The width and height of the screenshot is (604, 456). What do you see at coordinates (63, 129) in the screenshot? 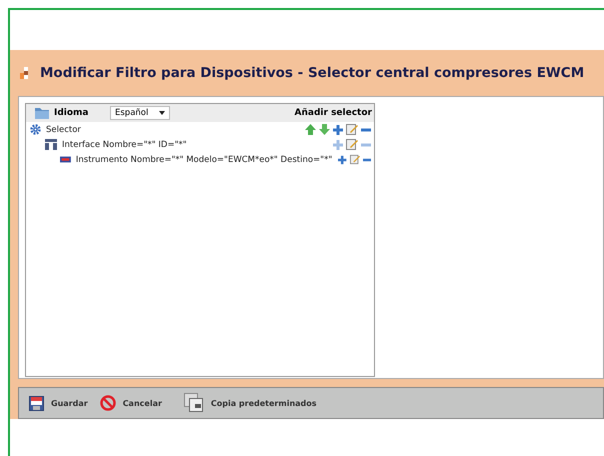
I see `tree-item: Selector` at bounding box center [63, 129].